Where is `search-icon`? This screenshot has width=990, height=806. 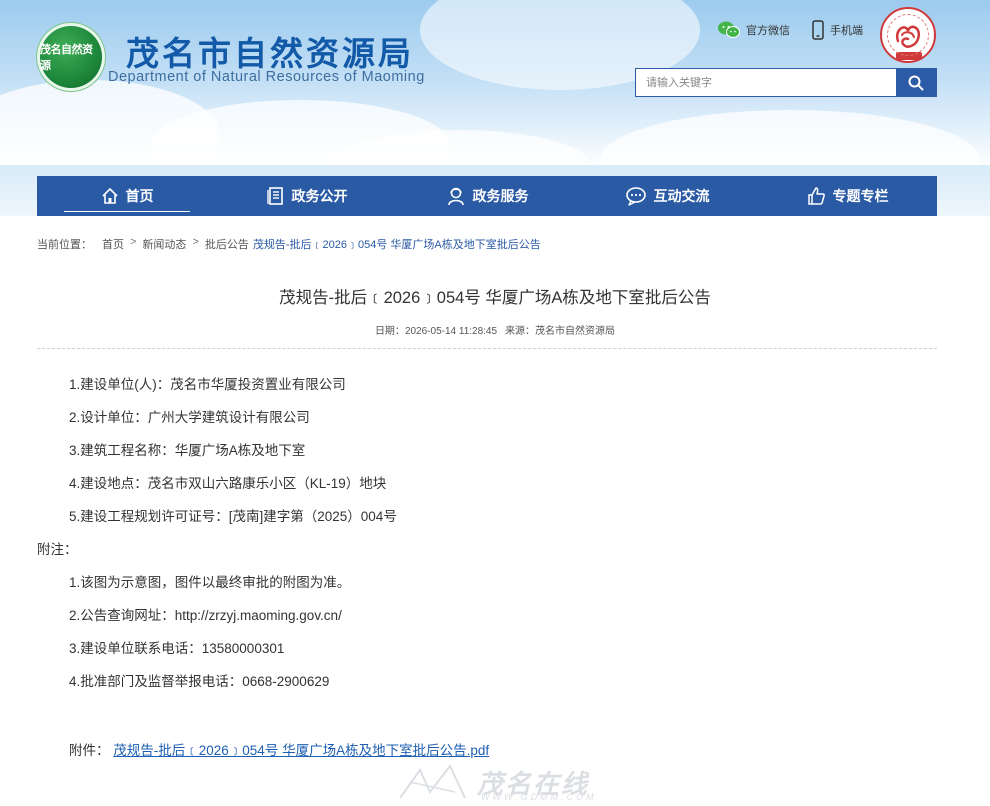 search-icon is located at coordinates (916, 82).